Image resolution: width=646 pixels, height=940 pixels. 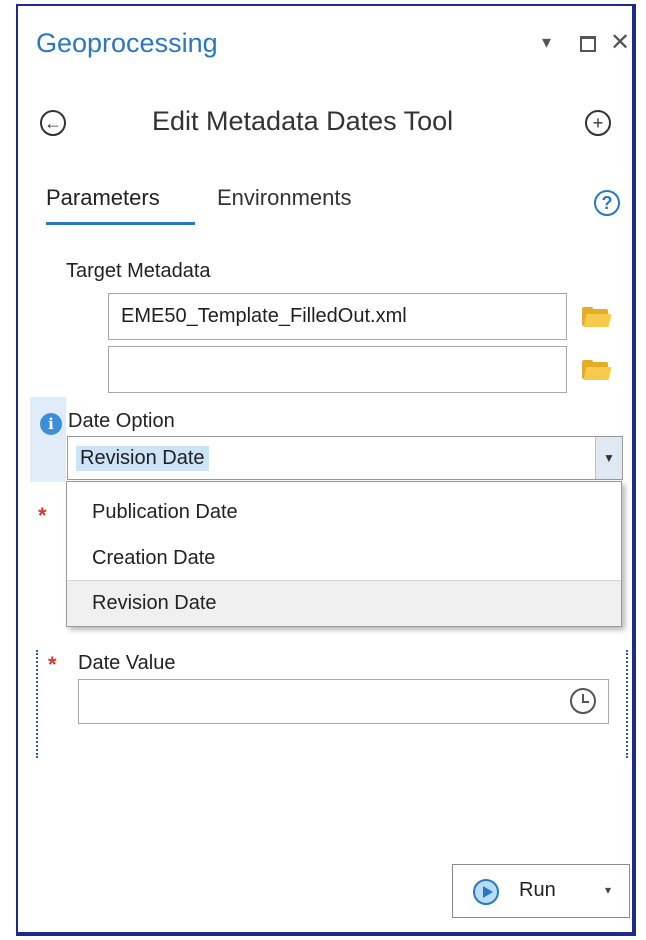 What do you see at coordinates (284, 198) in the screenshot?
I see `tab-environments: Environments` at bounding box center [284, 198].